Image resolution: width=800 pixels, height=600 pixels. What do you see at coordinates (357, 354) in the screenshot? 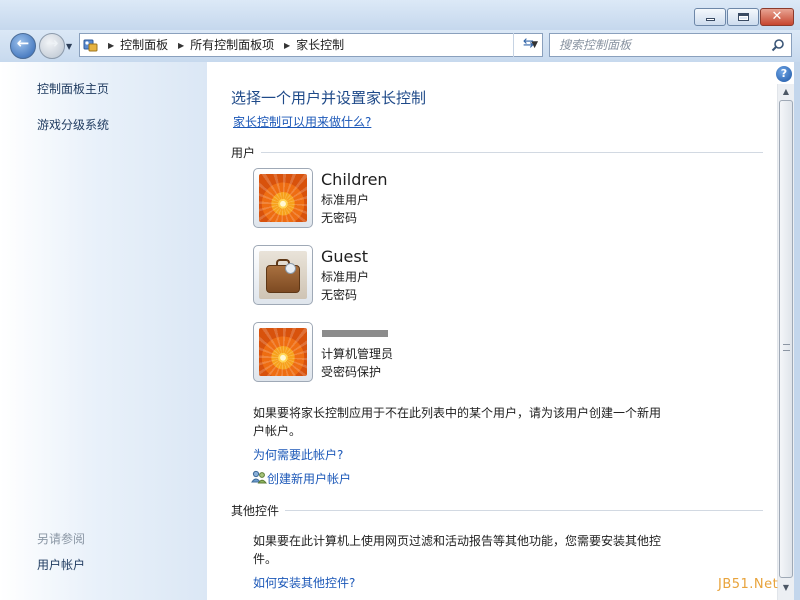
I see `user-type: 计算机管理员` at bounding box center [357, 354].